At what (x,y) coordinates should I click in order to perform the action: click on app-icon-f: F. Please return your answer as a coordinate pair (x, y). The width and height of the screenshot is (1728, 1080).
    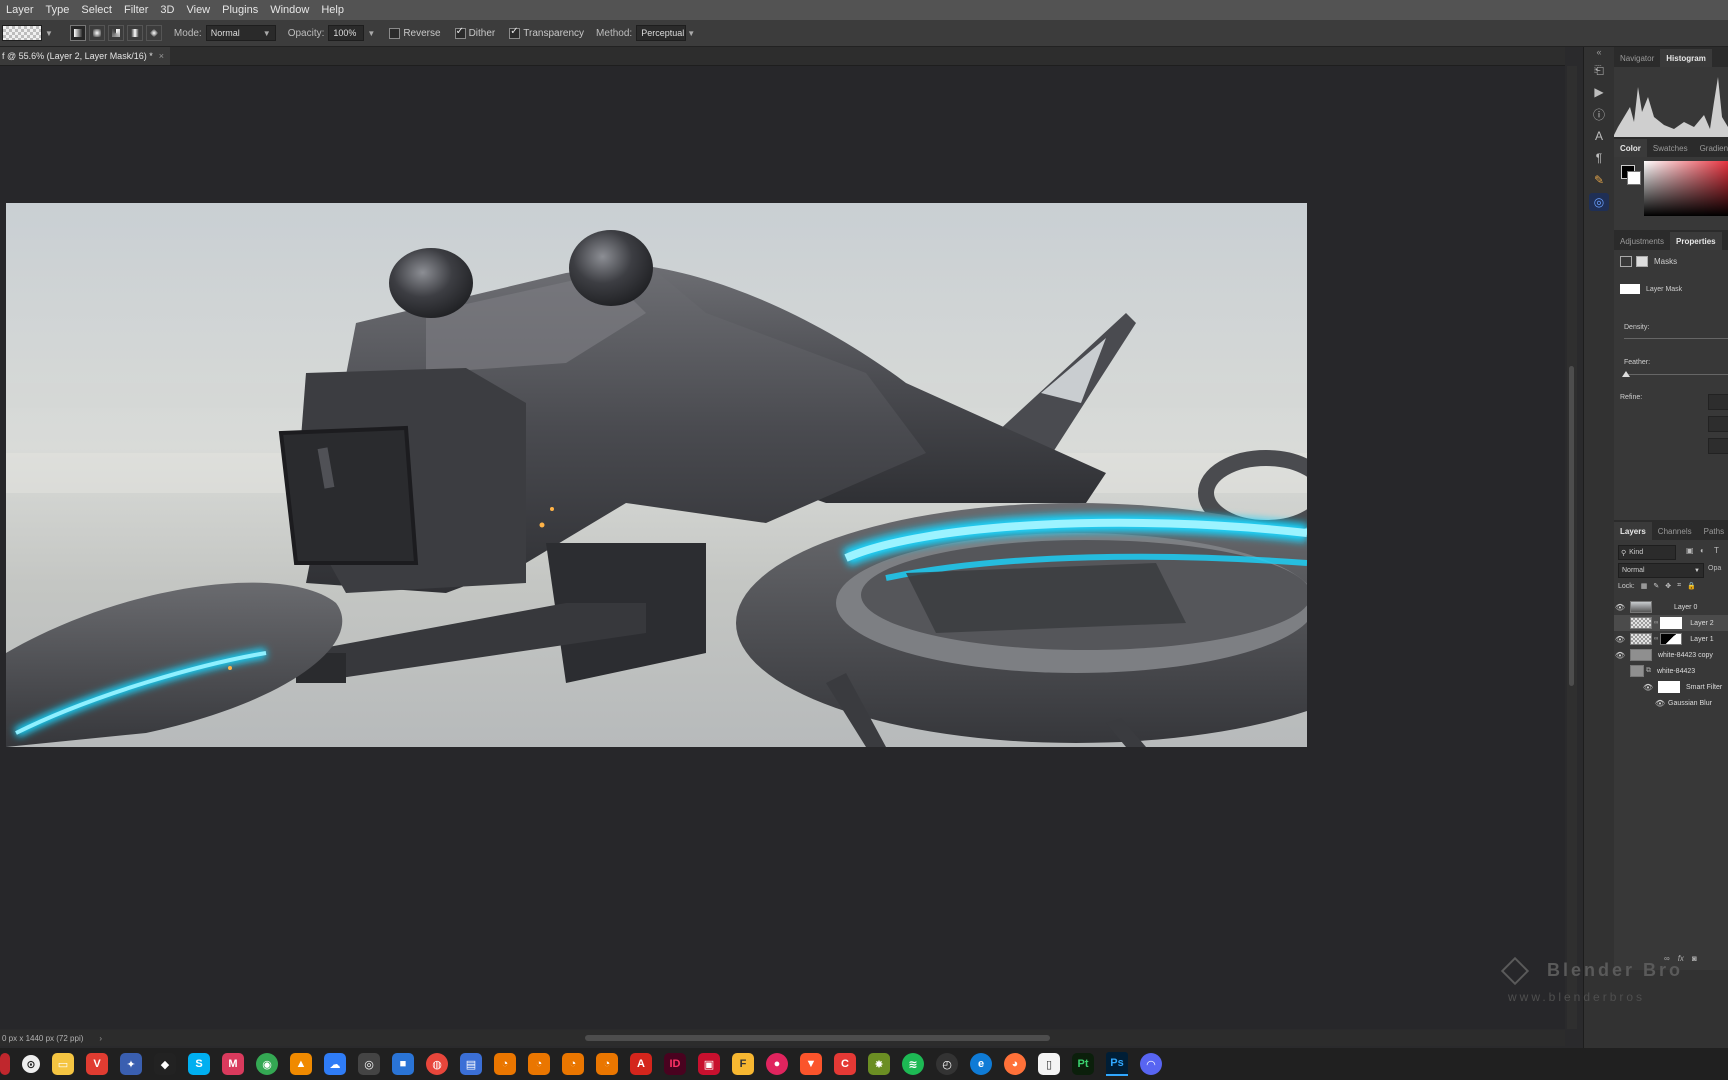
    Looking at the image, I should click on (743, 1064).